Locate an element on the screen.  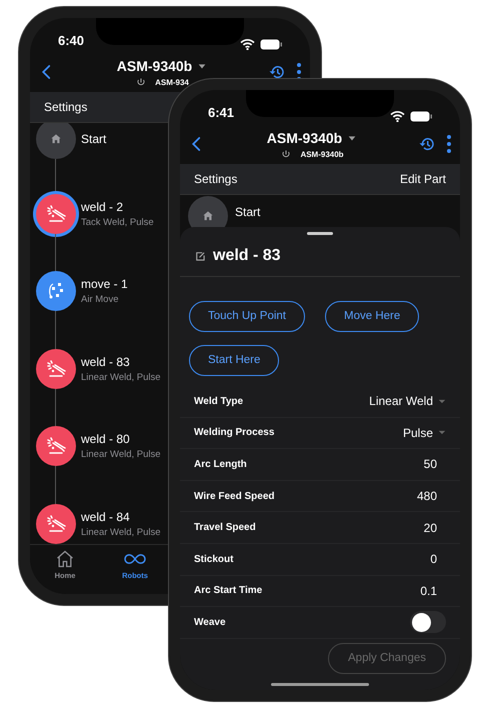
edit-part-link: Edit Part is located at coordinates (423, 179).